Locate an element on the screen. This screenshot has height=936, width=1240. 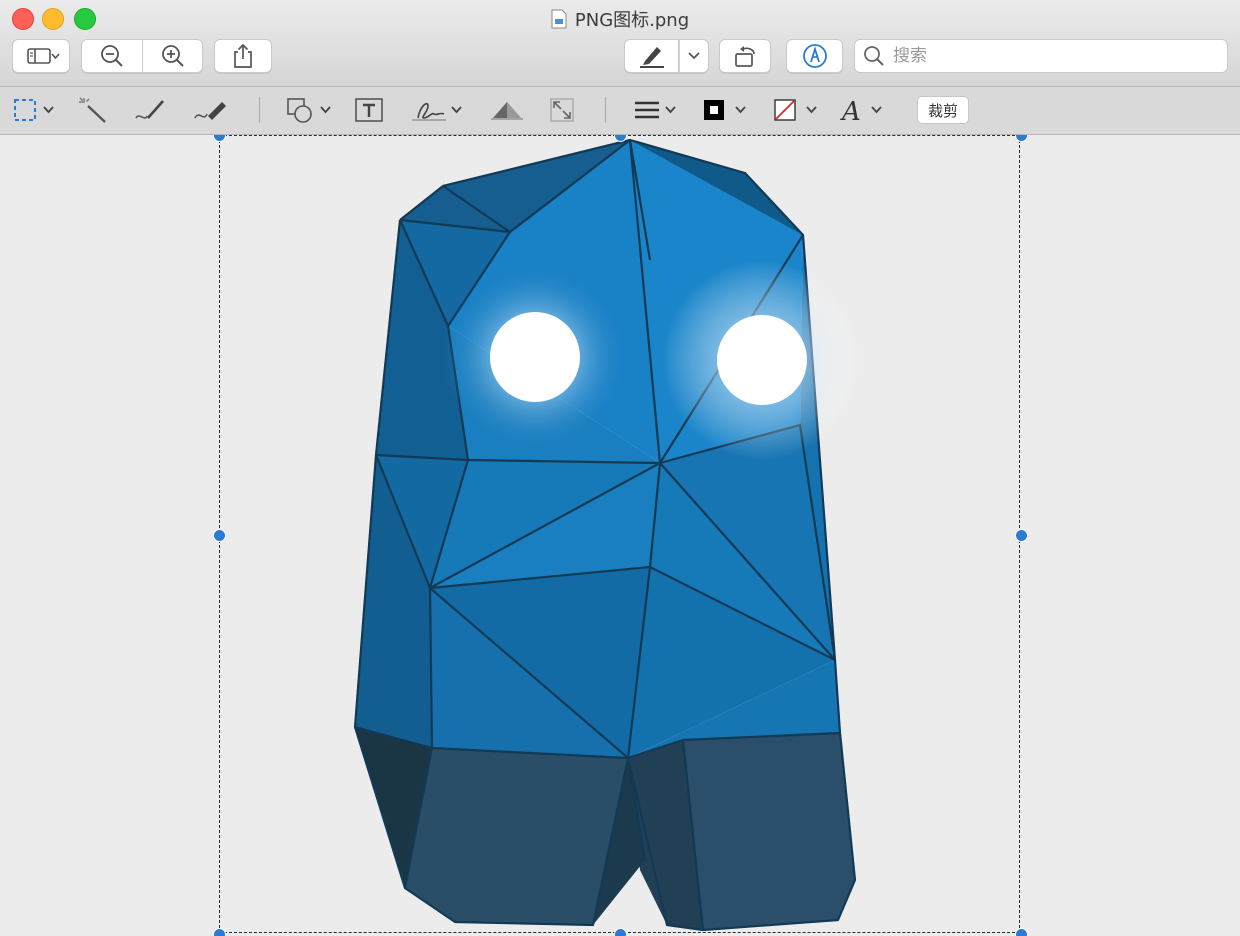
window-title-text: PNG图标.png is located at coordinates (632, 20).